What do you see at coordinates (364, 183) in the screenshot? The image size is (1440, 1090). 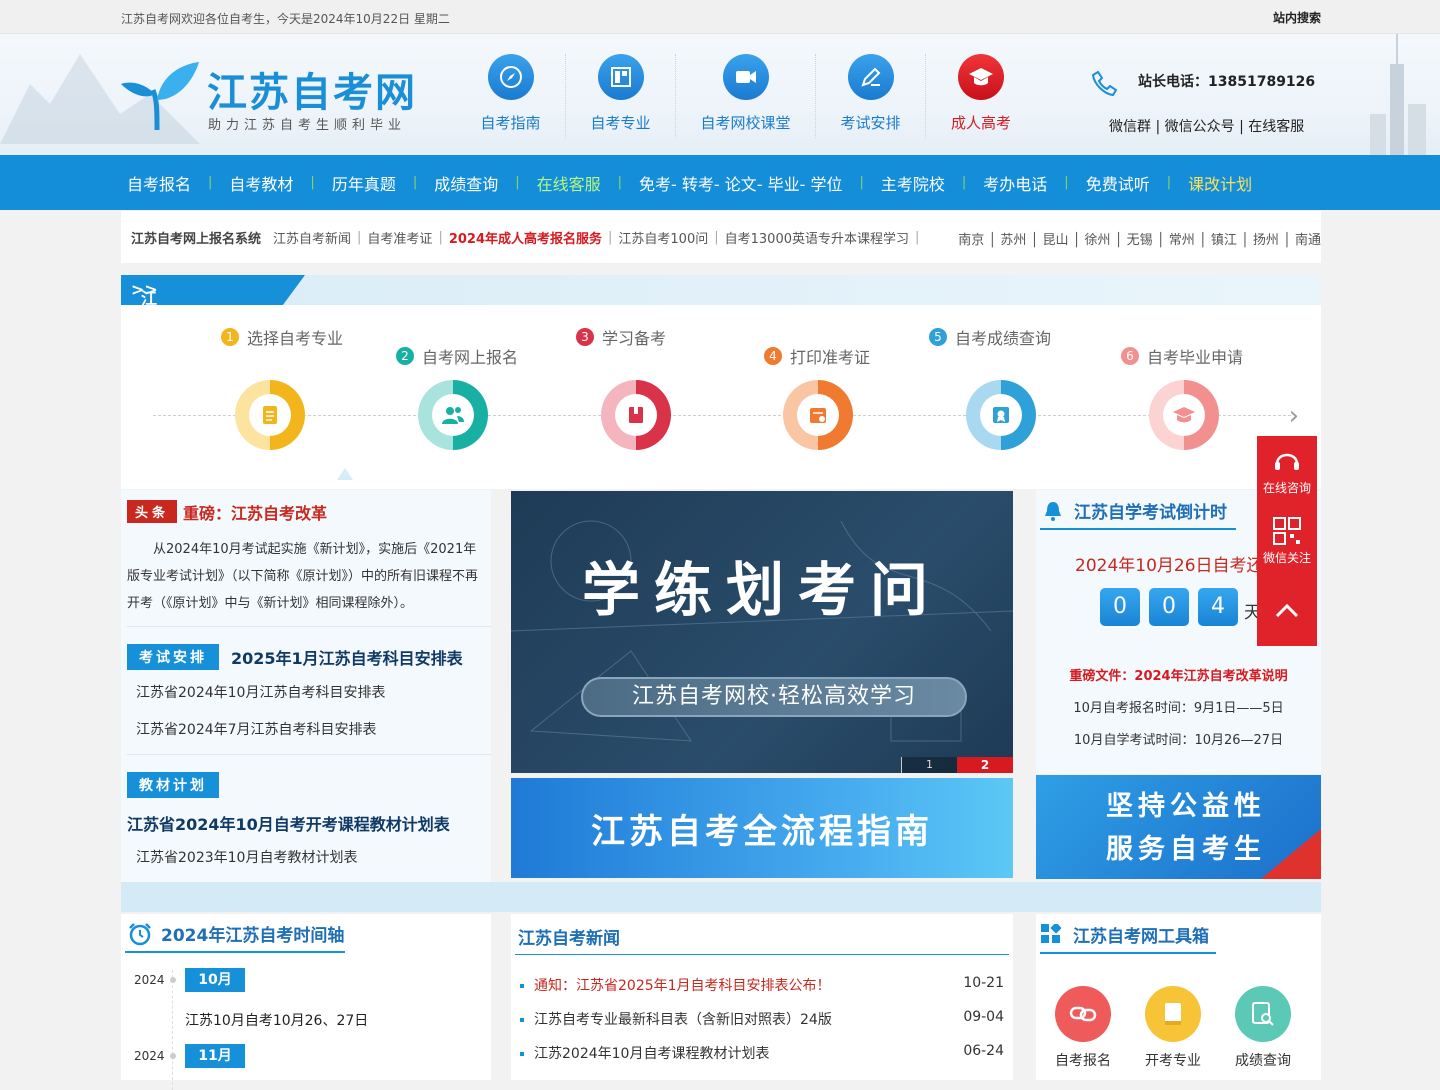 I see `main-nav-item: 历年真题` at bounding box center [364, 183].